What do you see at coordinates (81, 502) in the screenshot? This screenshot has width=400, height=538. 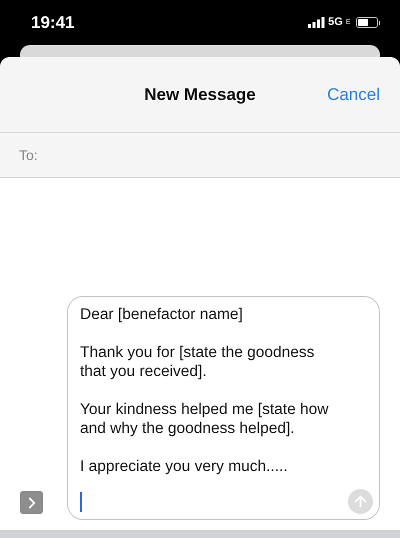 I see `text-cursor` at bounding box center [81, 502].